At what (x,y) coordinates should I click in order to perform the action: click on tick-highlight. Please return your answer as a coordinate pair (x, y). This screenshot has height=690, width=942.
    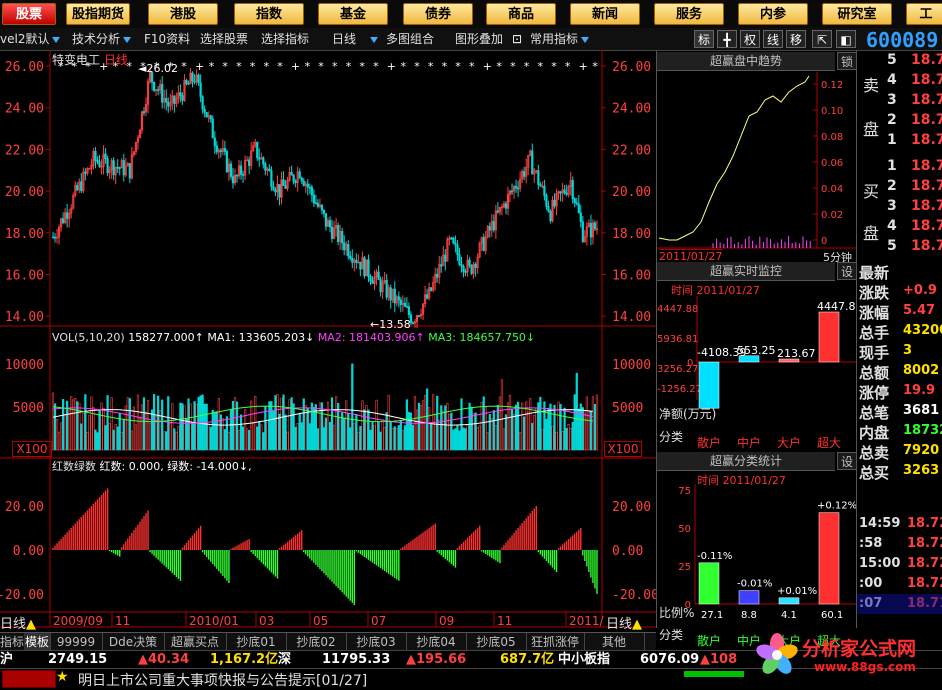
    Looking at the image, I should click on (899, 604).